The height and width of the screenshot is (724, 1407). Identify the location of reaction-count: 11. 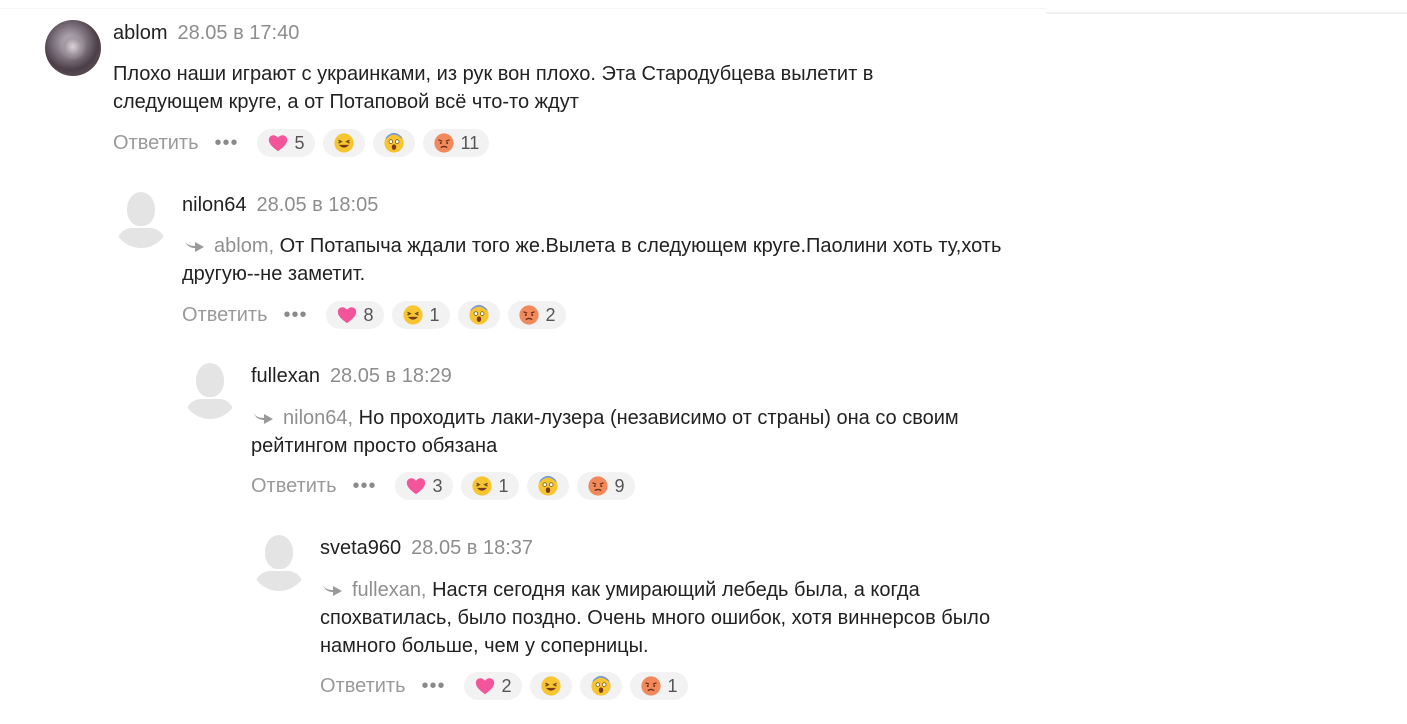
(470, 142).